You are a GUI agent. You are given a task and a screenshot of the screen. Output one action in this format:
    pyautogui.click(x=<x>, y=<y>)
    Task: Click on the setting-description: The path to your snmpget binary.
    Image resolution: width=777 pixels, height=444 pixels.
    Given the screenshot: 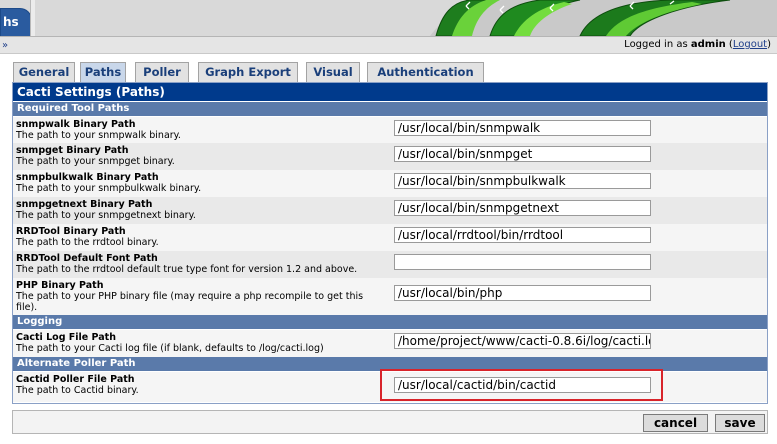 What is the action you would take?
    pyautogui.click(x=95, y=161)
    